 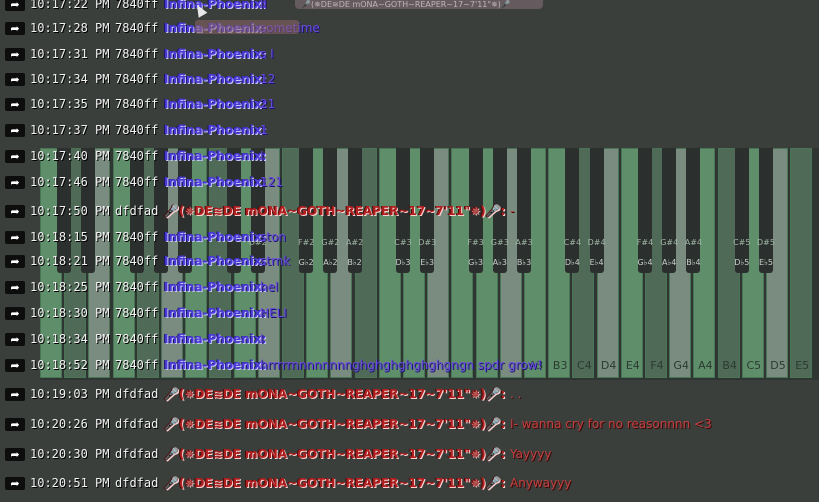 What do you see at coordinates (409, 261) in the screenshot?
I see `chat-message-row: ➦ 10:18:21 PM 7840ff Infina-Phoenix: strnk` at bounding box center [409, 261].